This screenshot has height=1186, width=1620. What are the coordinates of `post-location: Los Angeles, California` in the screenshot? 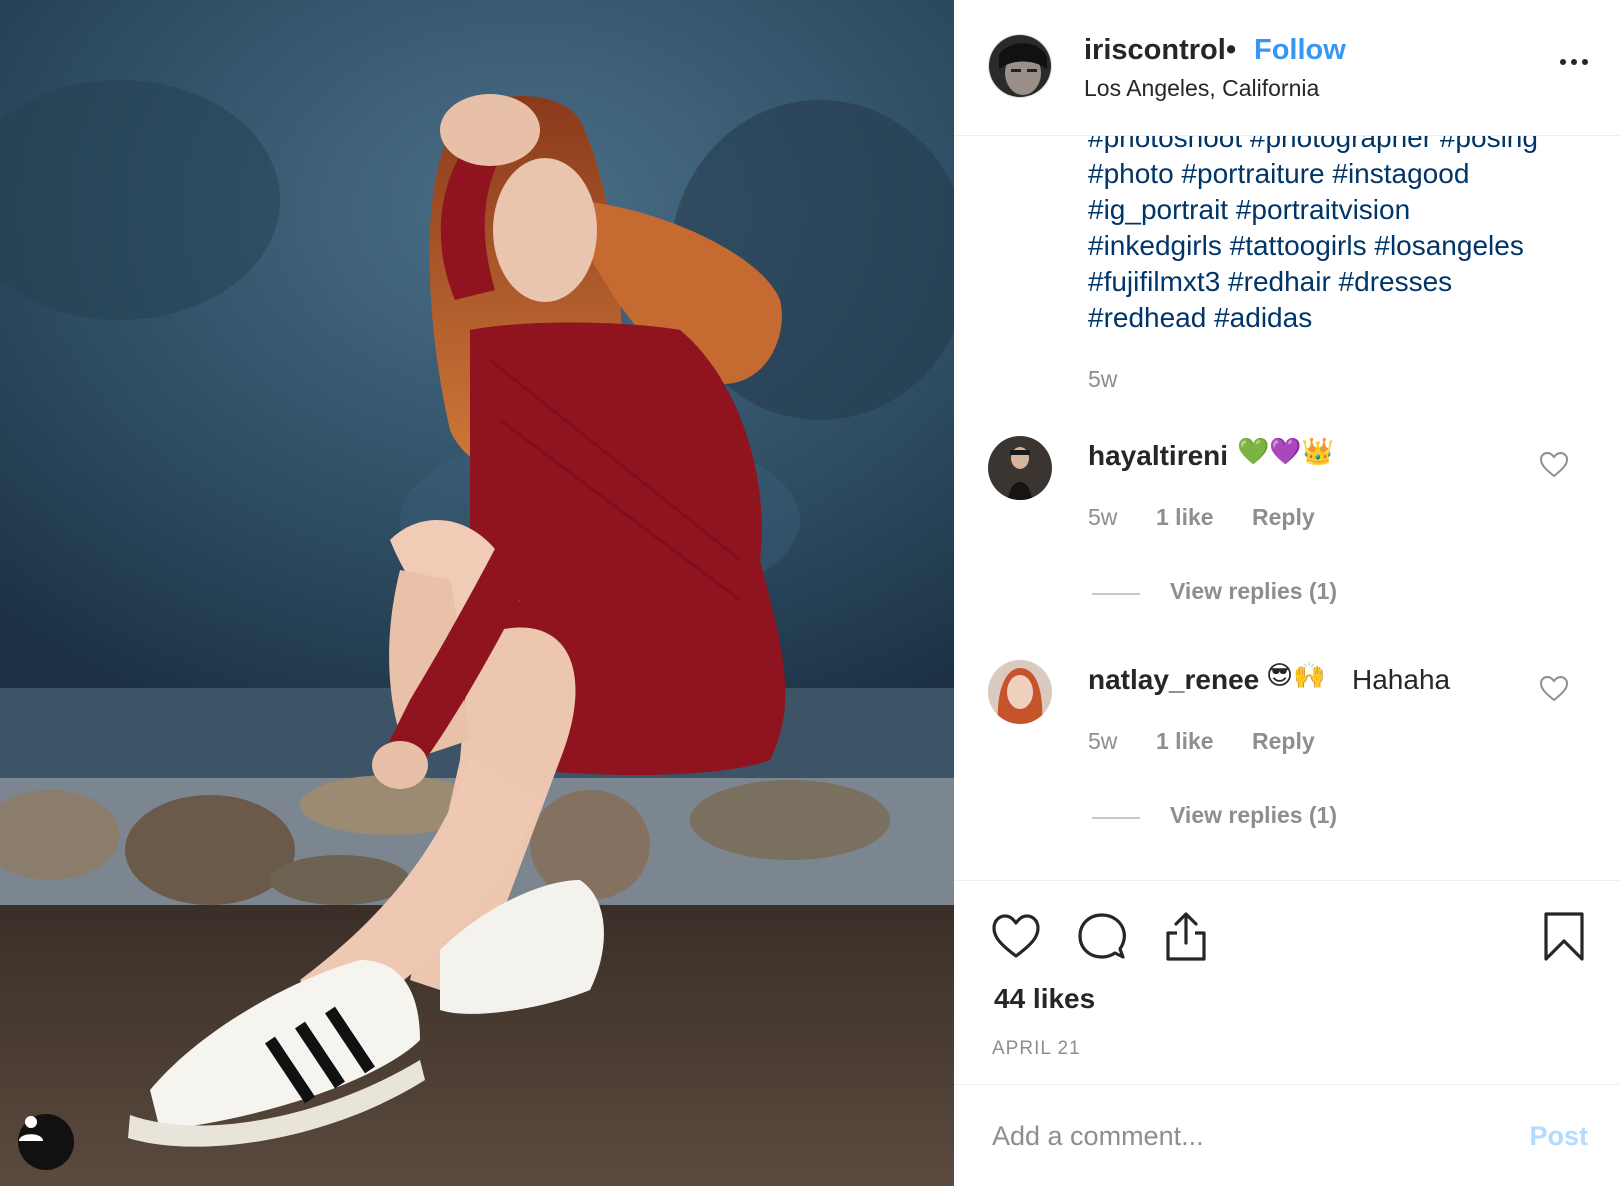 It's located at (1201, 88).